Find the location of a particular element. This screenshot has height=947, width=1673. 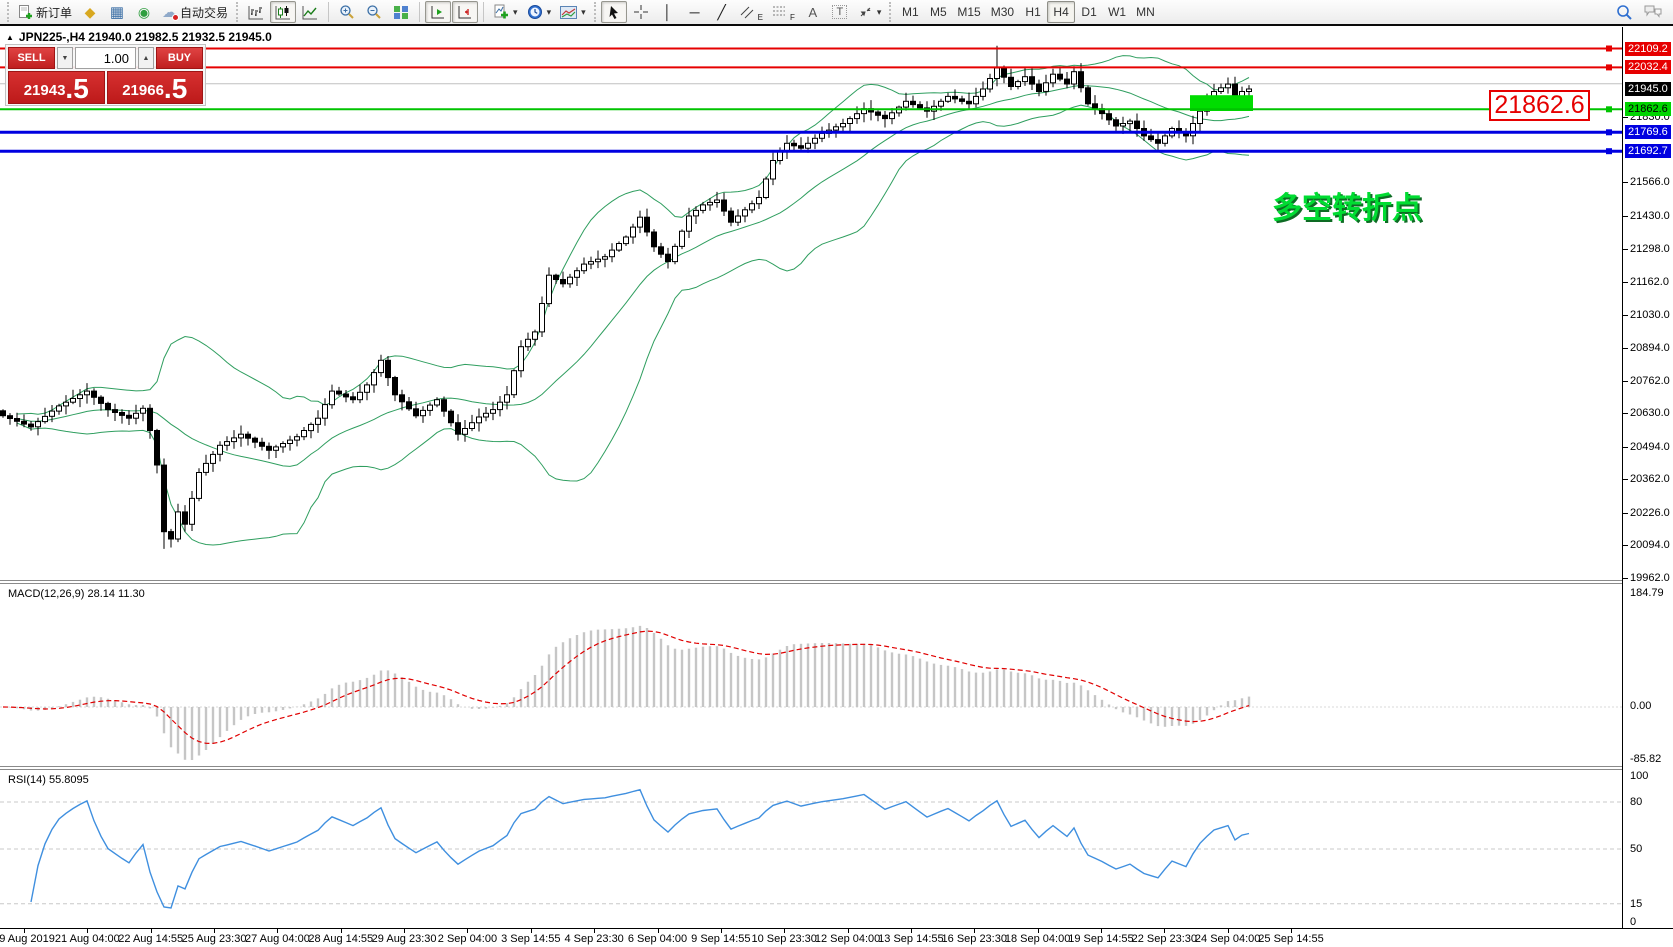

tab-timeframe-M30: M30 is located at coordinates (1002, 12).